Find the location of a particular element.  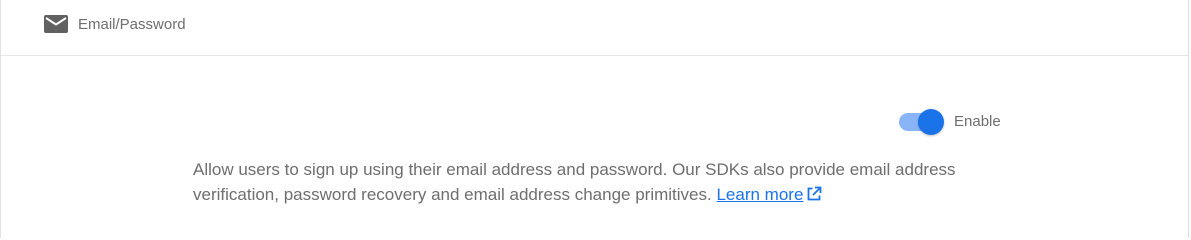

toggle-thumb is located at coordinates (931, 122).